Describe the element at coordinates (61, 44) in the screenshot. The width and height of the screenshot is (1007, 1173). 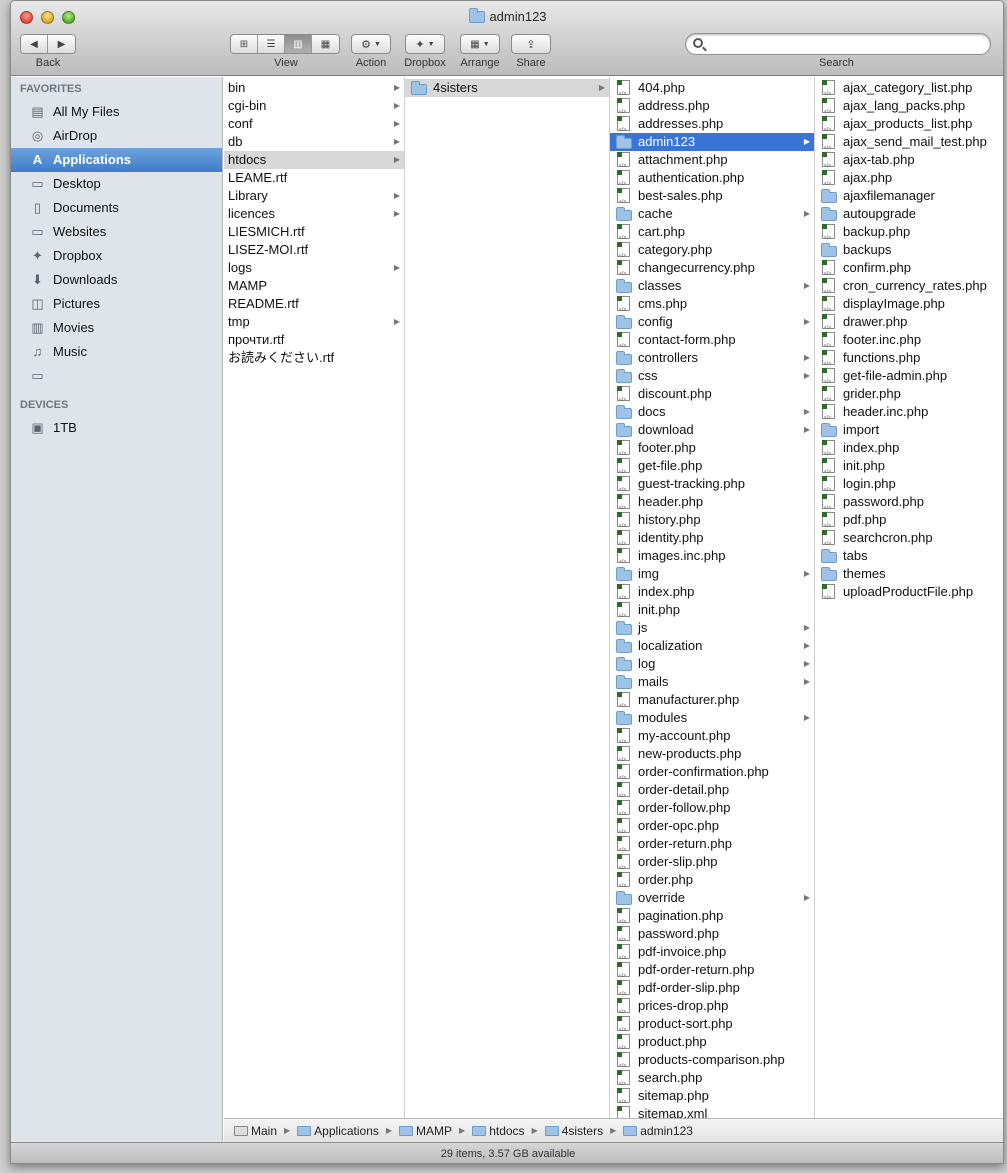
I see `forward-button: ▶` at that location.